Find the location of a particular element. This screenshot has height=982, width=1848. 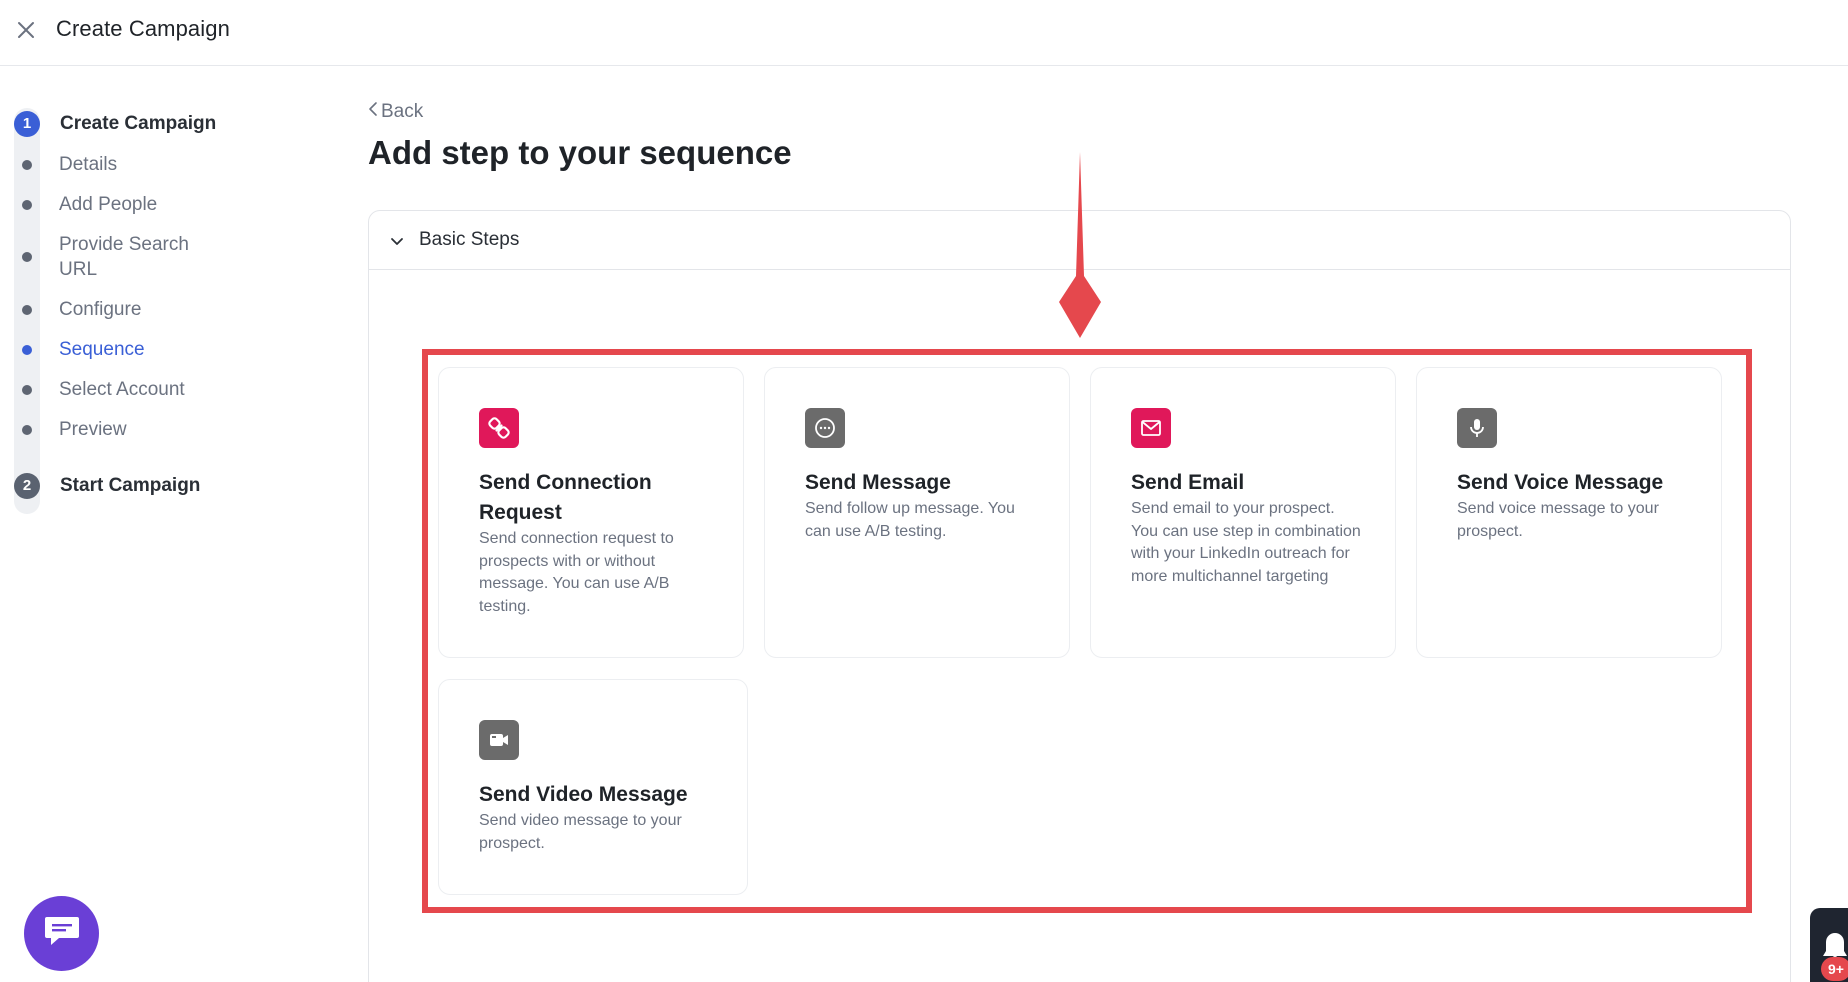

chat-launcher-button is located at coordinates (61, 933).